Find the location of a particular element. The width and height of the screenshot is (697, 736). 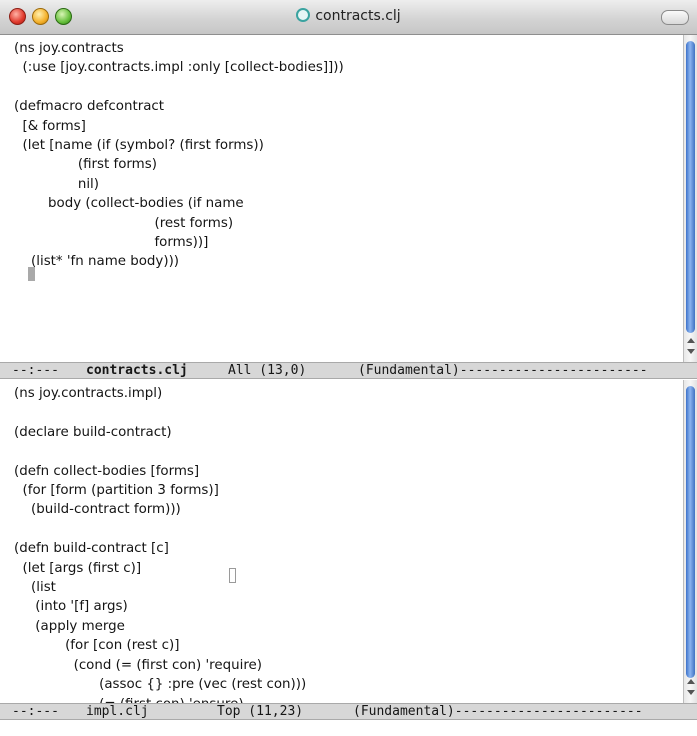

modeline-position: Top (11,23) is located at coordinates (260, 711).